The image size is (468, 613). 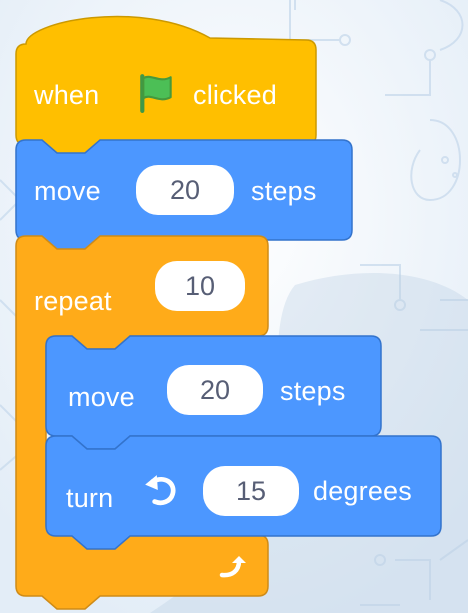 I want to click on turn-unit-label: degrees, so click(x=362, y=491).